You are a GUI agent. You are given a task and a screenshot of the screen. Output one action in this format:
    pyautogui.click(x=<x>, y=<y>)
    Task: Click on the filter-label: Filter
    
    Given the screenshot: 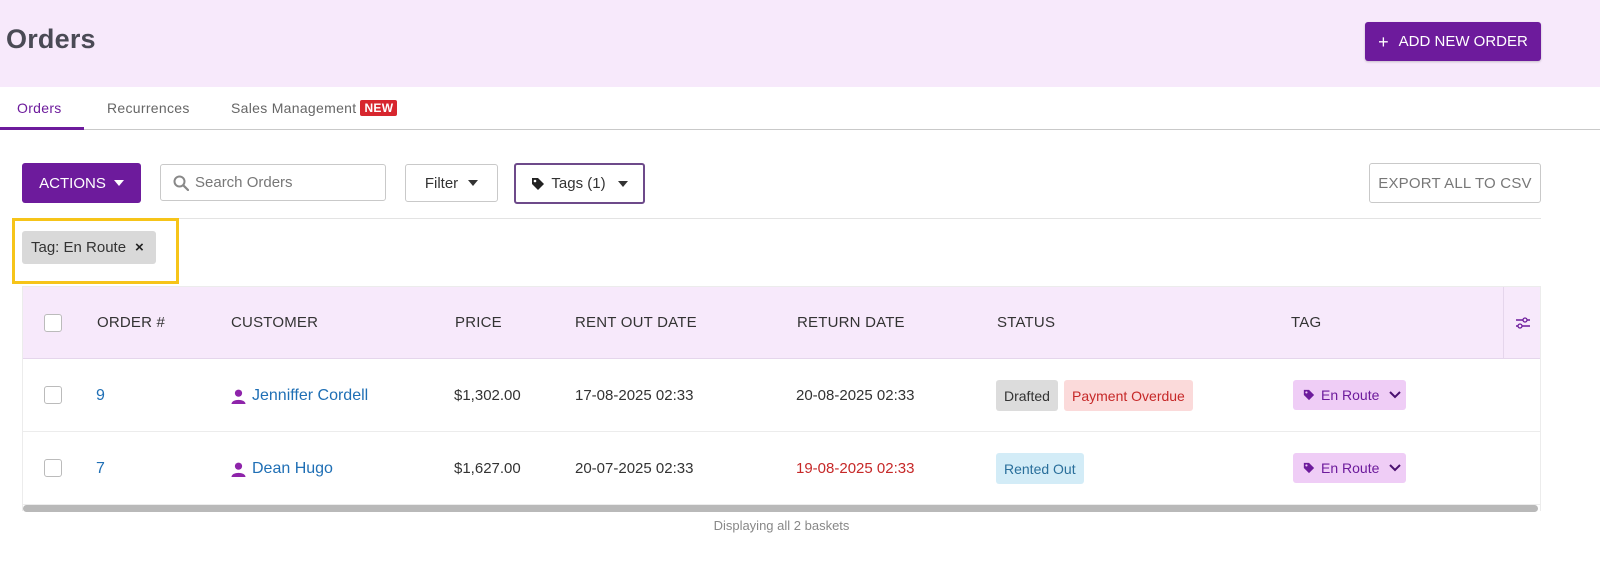 What is the action you would take?
    pyautogui.click(x=441, y=183)
    